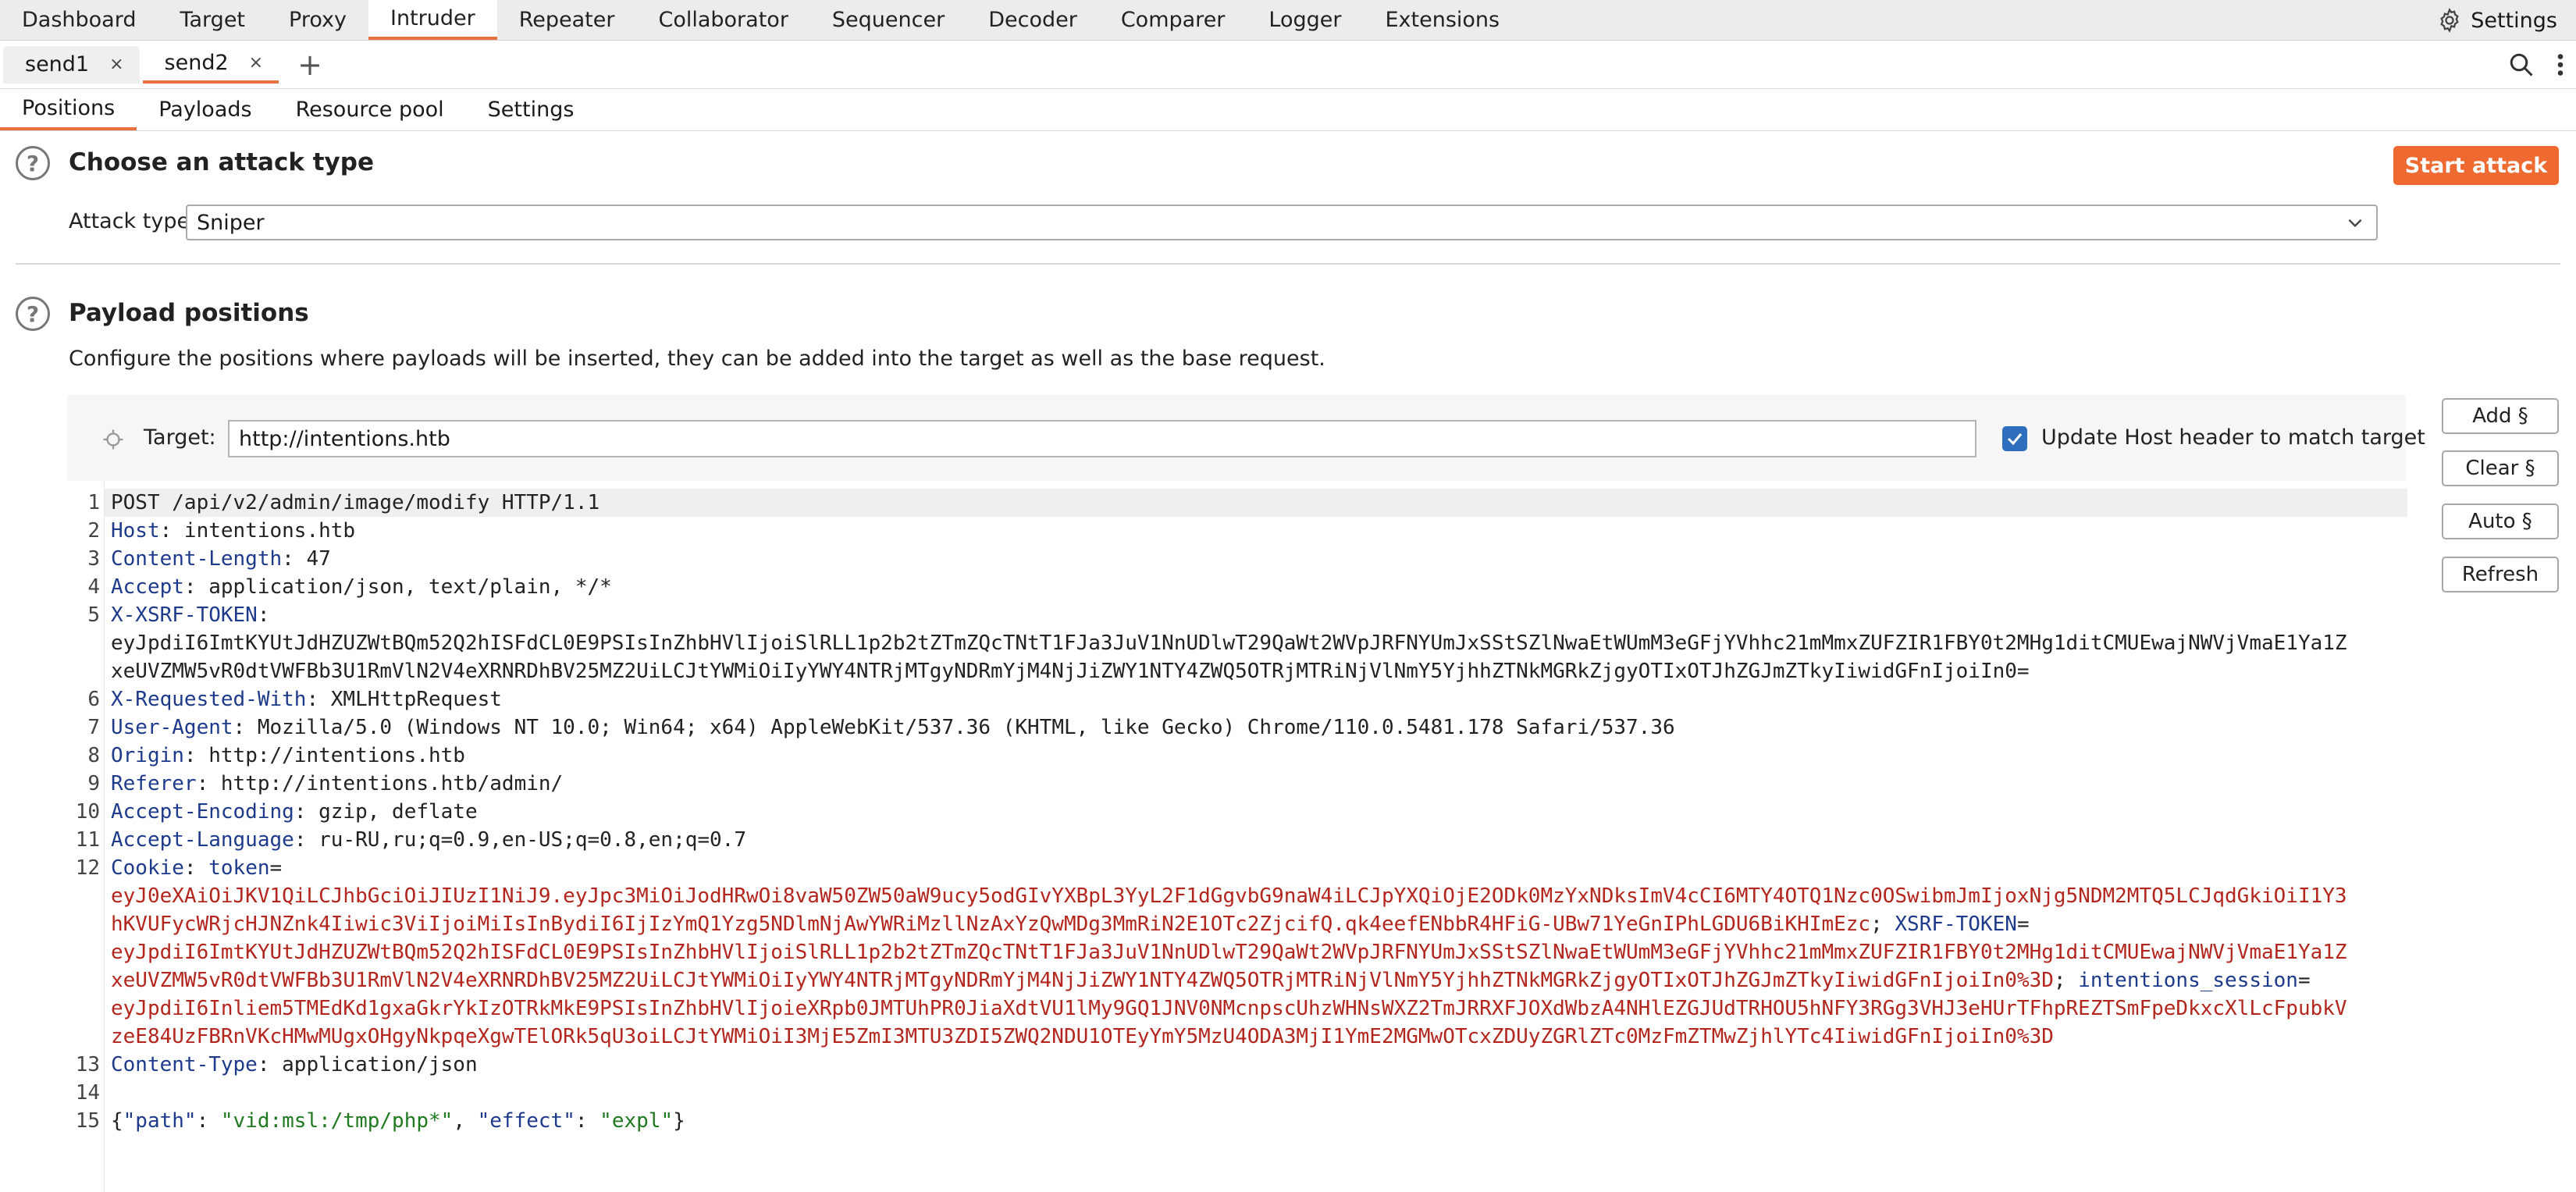 The height and width of the screenshot is (1192, 2576). I want to click on attack-type-label: Attack type:, so click(133, 221).